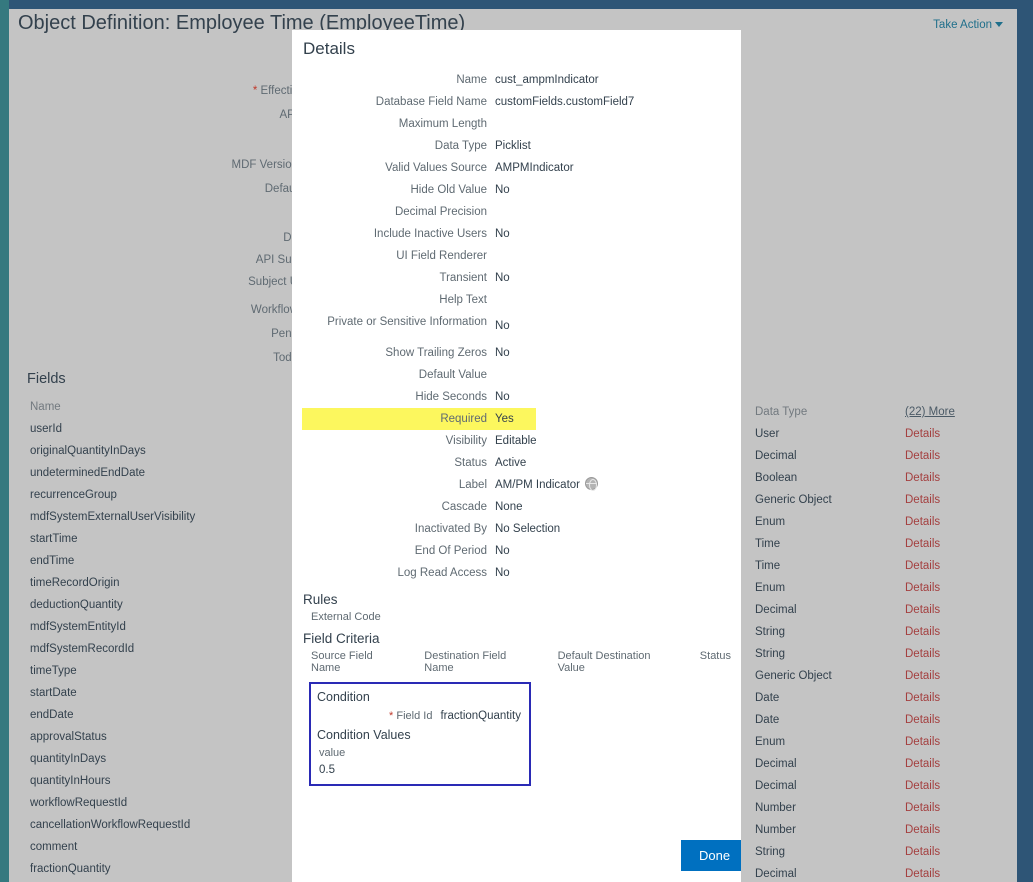 The image size is (1033, 882). What do you see at coordinates (320, 599) in the screenshot?
I see `rules-section-title: Rules` at bounding box center [320, 599].